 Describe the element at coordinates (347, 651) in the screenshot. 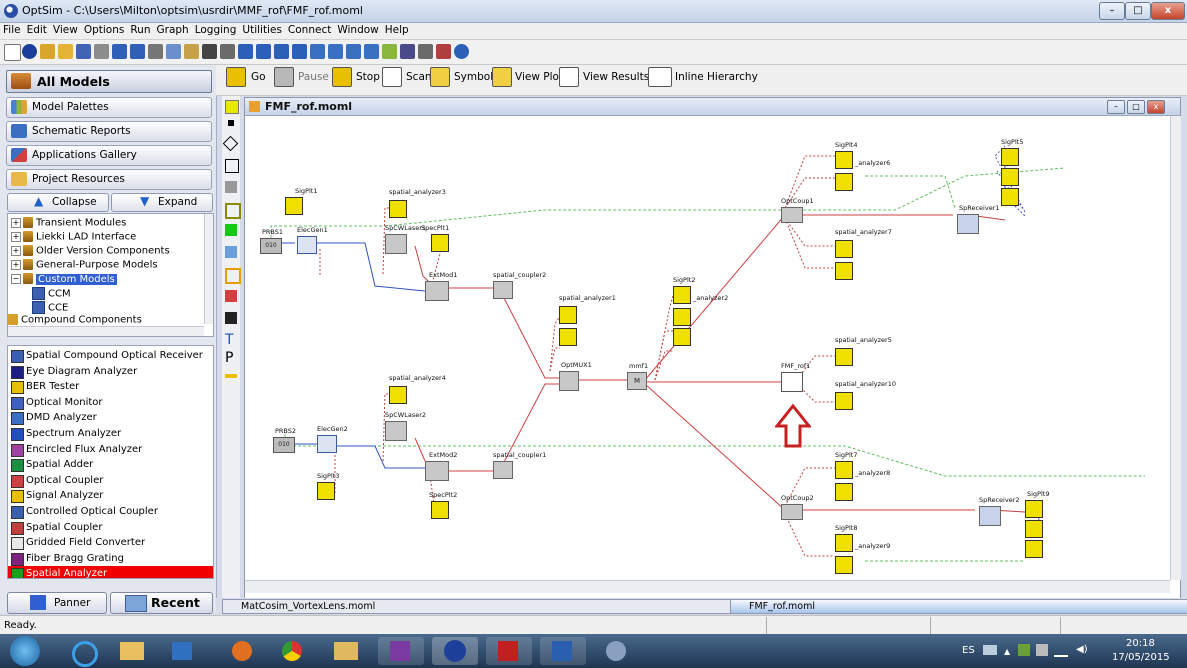

I see `folder-app-icon` at that location.